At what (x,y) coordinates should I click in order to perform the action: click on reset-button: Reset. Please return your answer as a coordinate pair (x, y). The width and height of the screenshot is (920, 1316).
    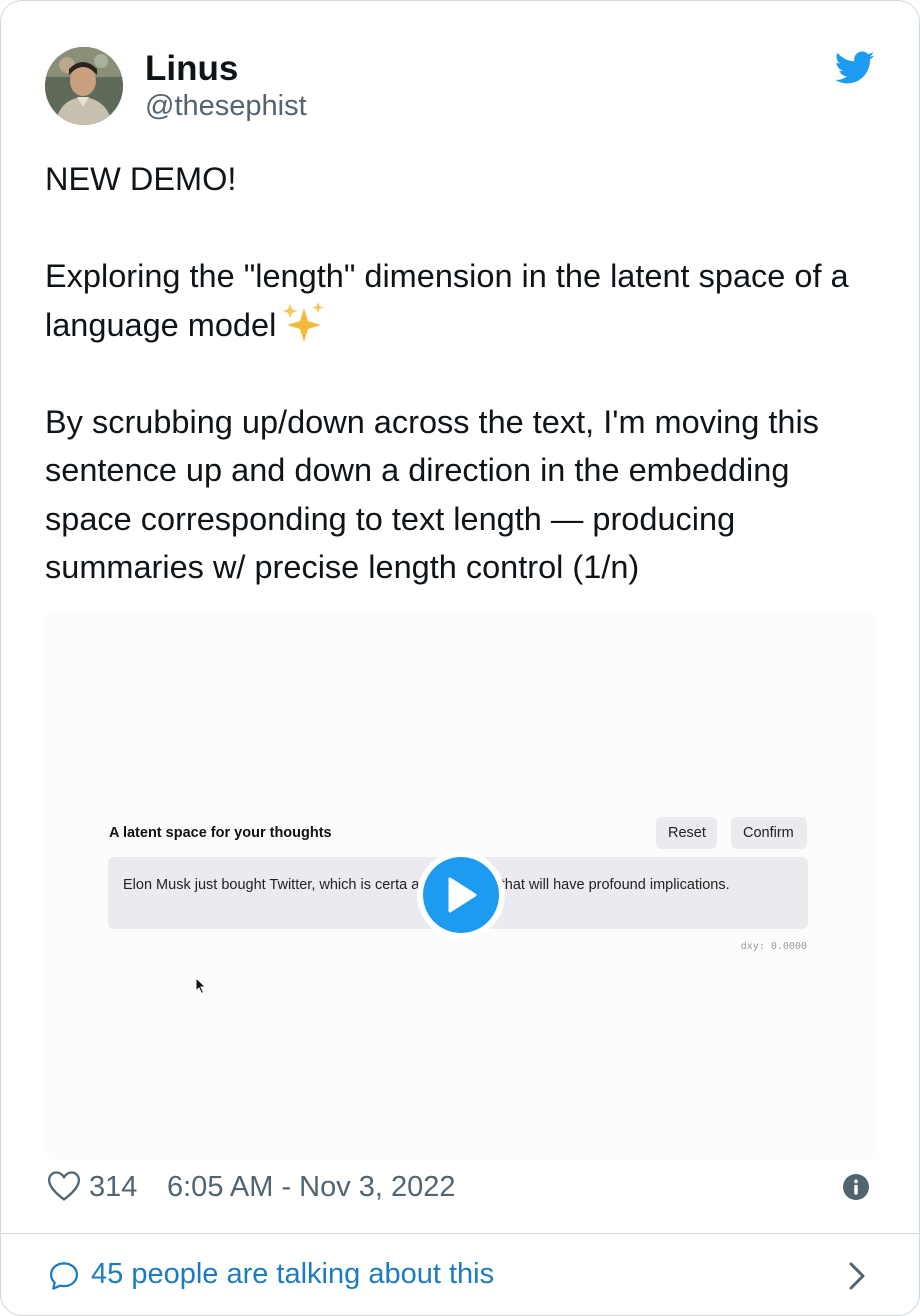
    Looking at the image, I should click on (686, 833).